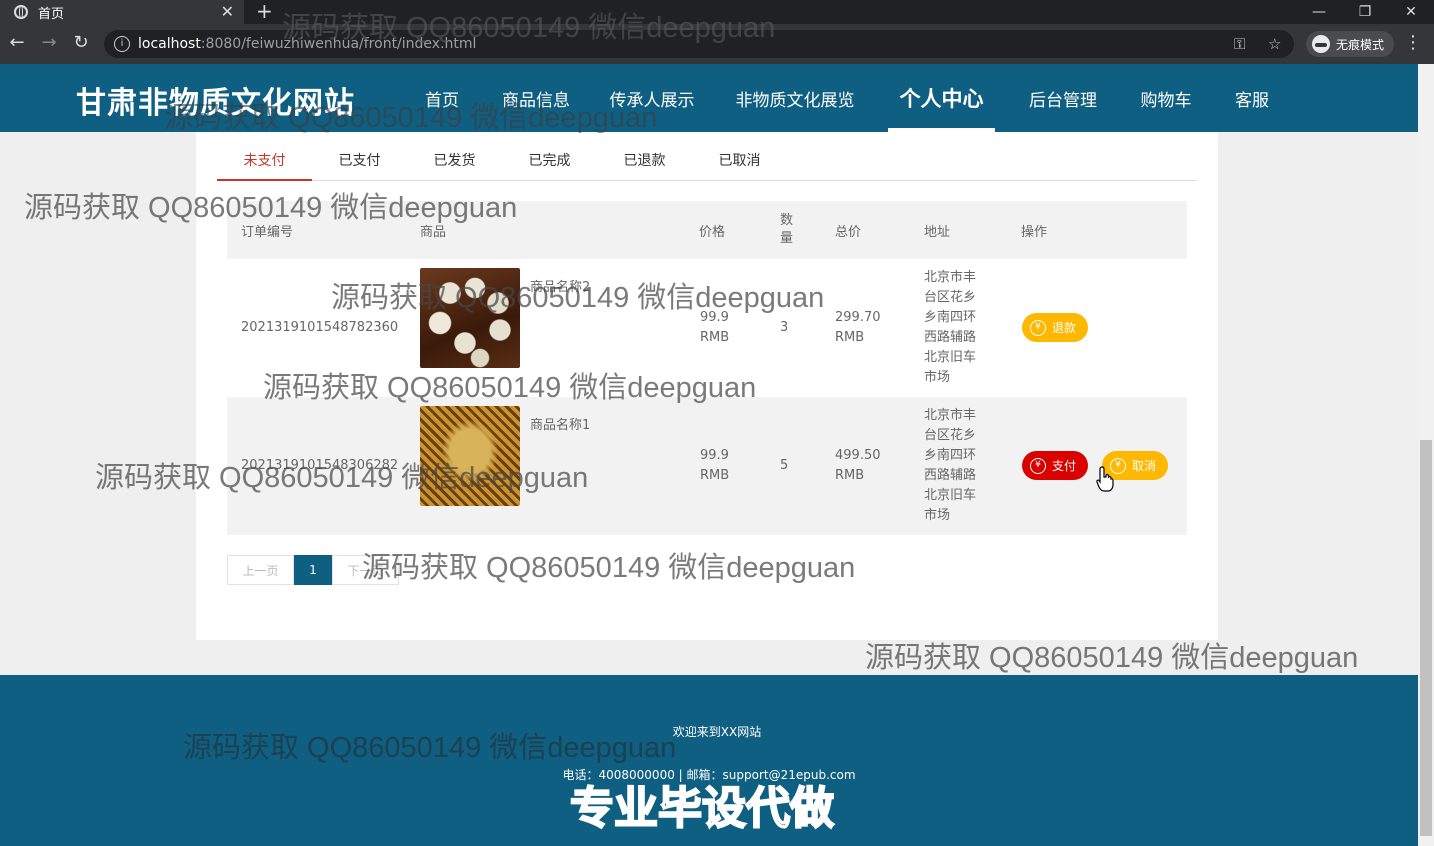 The height and width of the screenshot is (846, 1434). Describe the element at coordinates (169, 44) in the screenshot. I see `url-host: localhost` at that location.